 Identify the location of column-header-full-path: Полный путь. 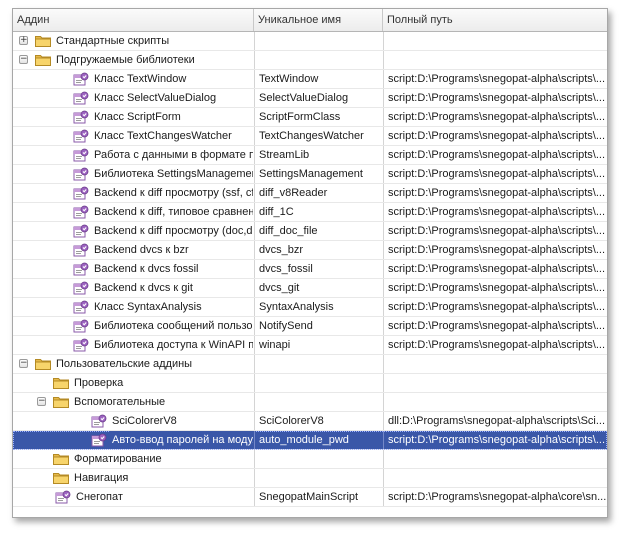
(495, 20).